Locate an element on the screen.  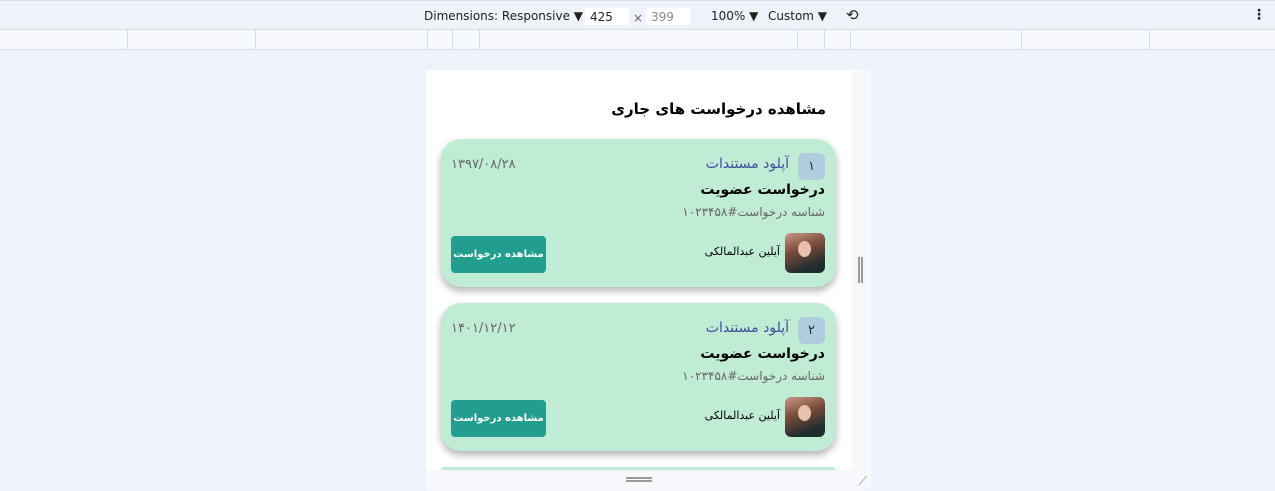
request-date: ۱۴۰۱/۱۲/۱۲ is located at coordinates (483, 328).